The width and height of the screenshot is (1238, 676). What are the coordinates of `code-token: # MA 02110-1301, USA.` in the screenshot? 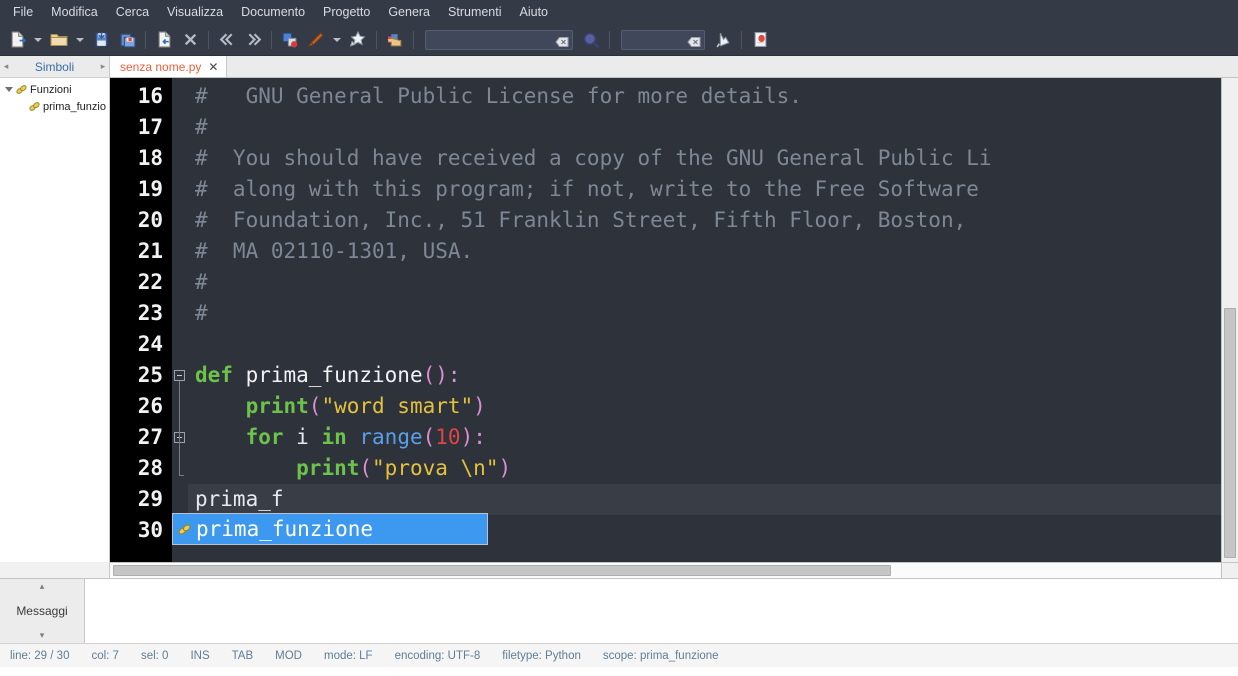 It's located at (334, 251).